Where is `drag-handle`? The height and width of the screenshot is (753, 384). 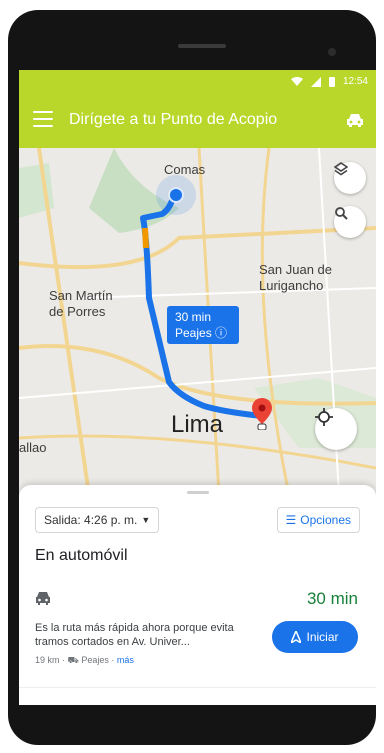 drag-handle is located at coordinates (198, 492).